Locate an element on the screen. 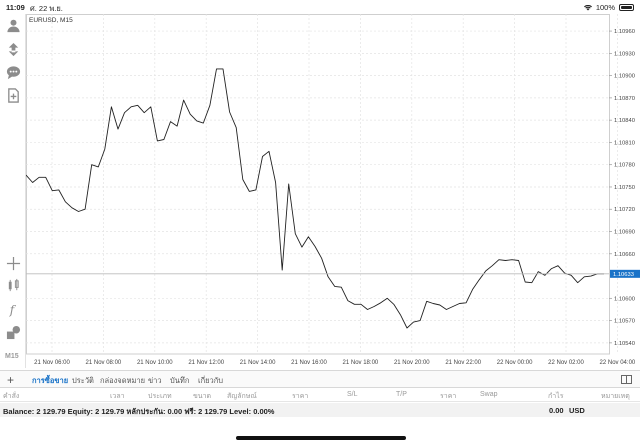  tab-trade: การซื้อขาย is located at coordinates (50, 381).